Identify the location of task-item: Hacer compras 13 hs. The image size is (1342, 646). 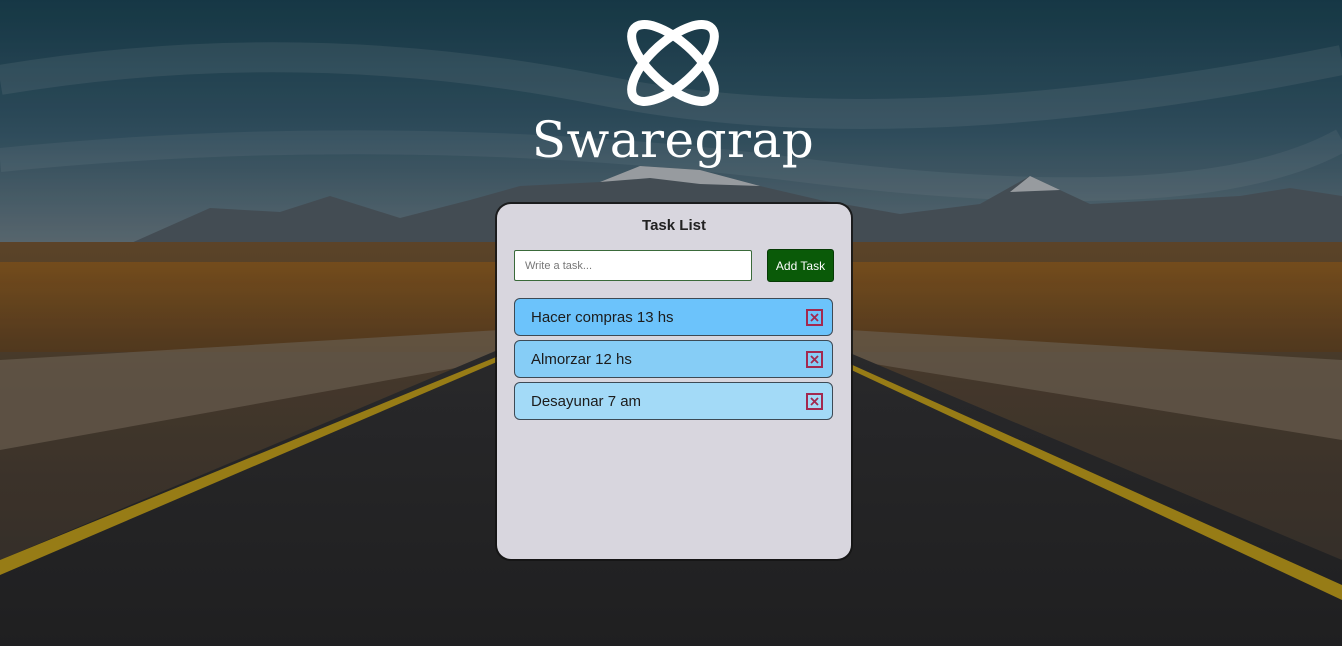
(673, 317).